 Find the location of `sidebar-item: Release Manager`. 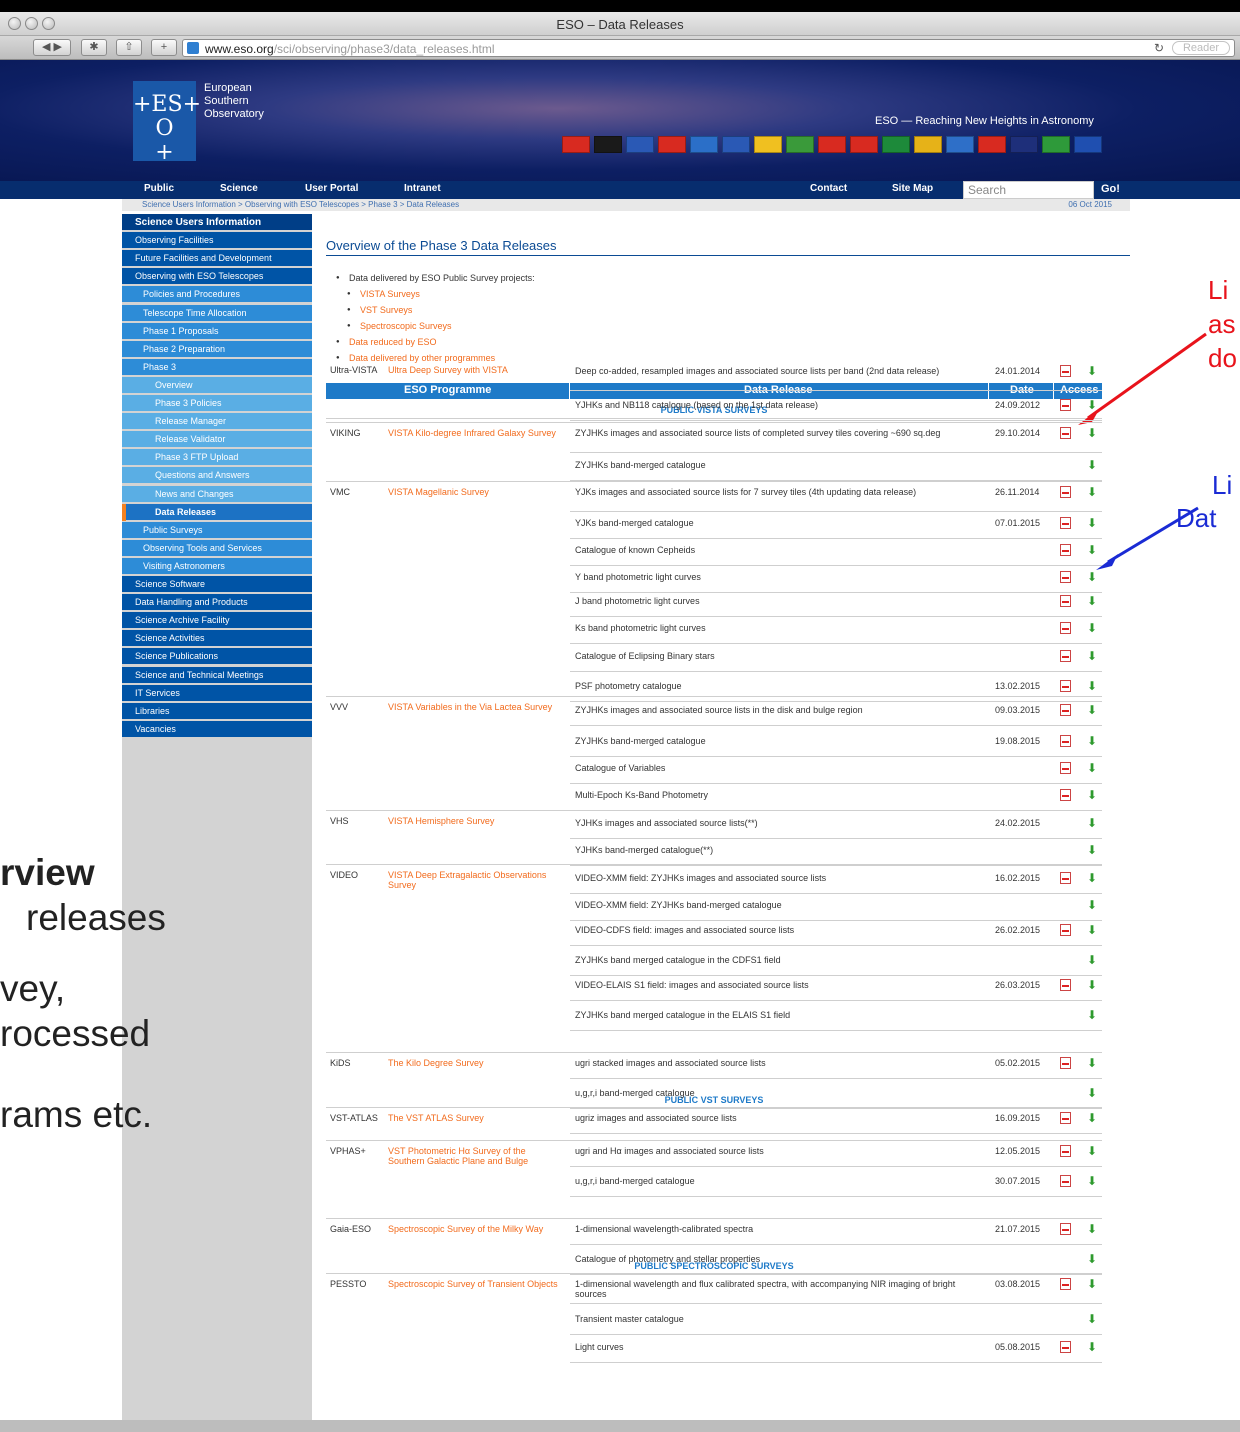

sidebar-item: Release Manager is located at coordinates (217, 422).